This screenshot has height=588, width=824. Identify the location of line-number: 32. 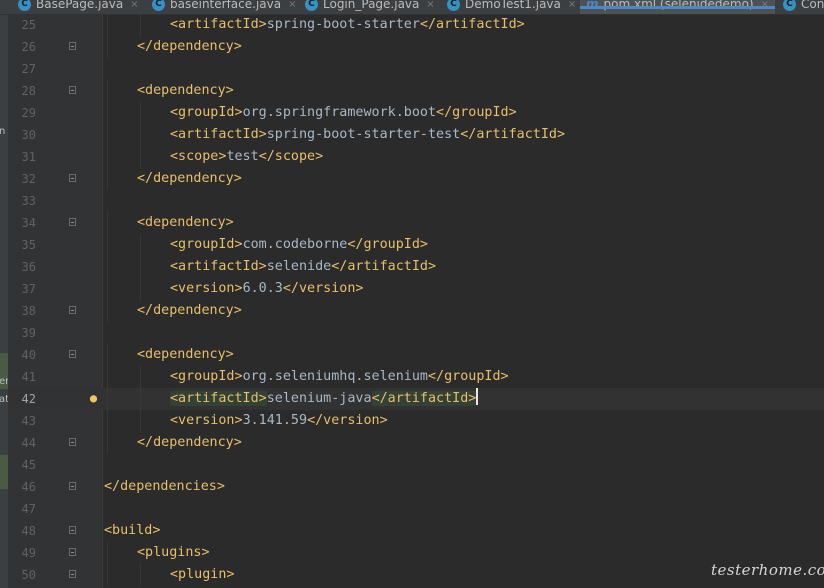
(28, 179).